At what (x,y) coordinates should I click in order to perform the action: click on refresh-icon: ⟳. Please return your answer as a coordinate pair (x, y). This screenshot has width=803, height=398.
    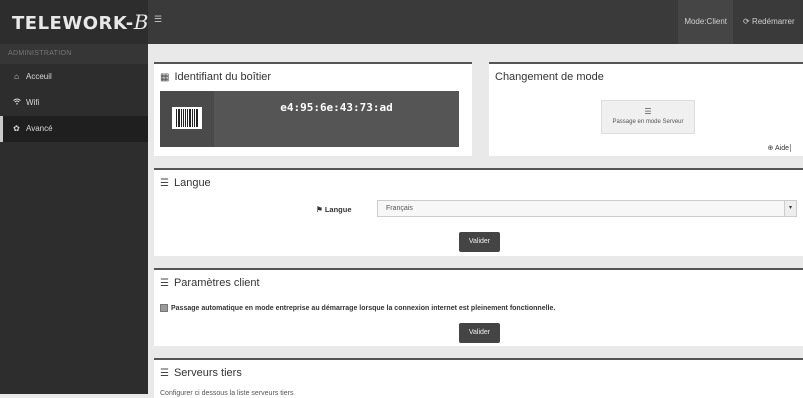
    Looking at the image, I should click on (747, 21).